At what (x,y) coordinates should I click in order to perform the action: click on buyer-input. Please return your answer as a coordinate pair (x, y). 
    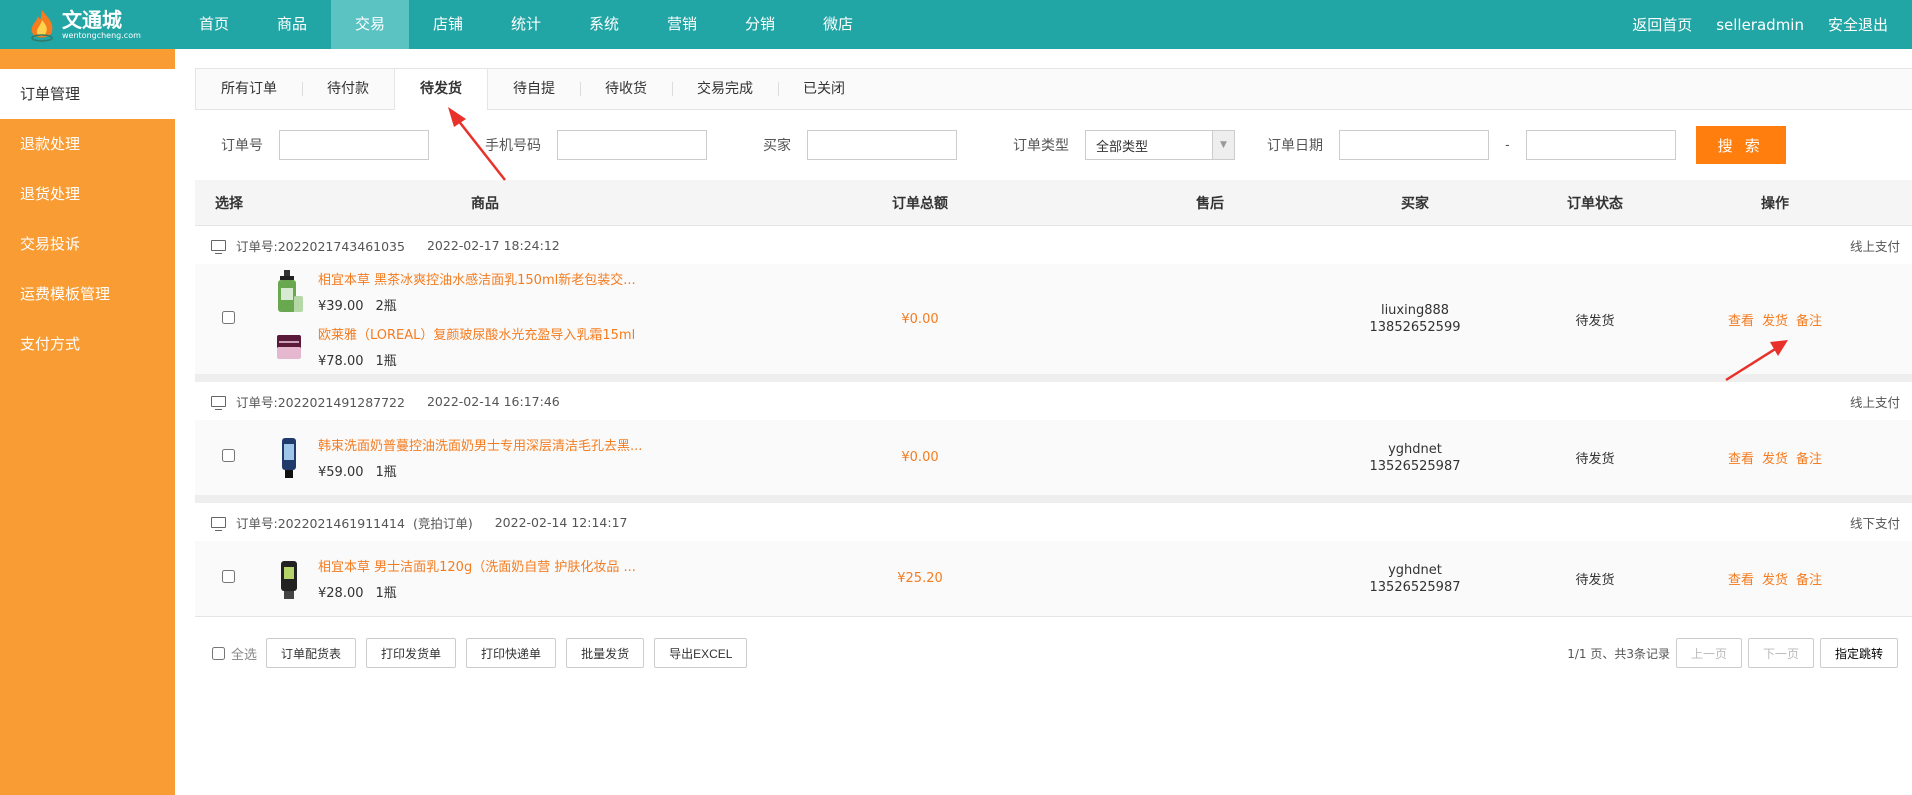
    Looking at the image, I should click on (882, 145).